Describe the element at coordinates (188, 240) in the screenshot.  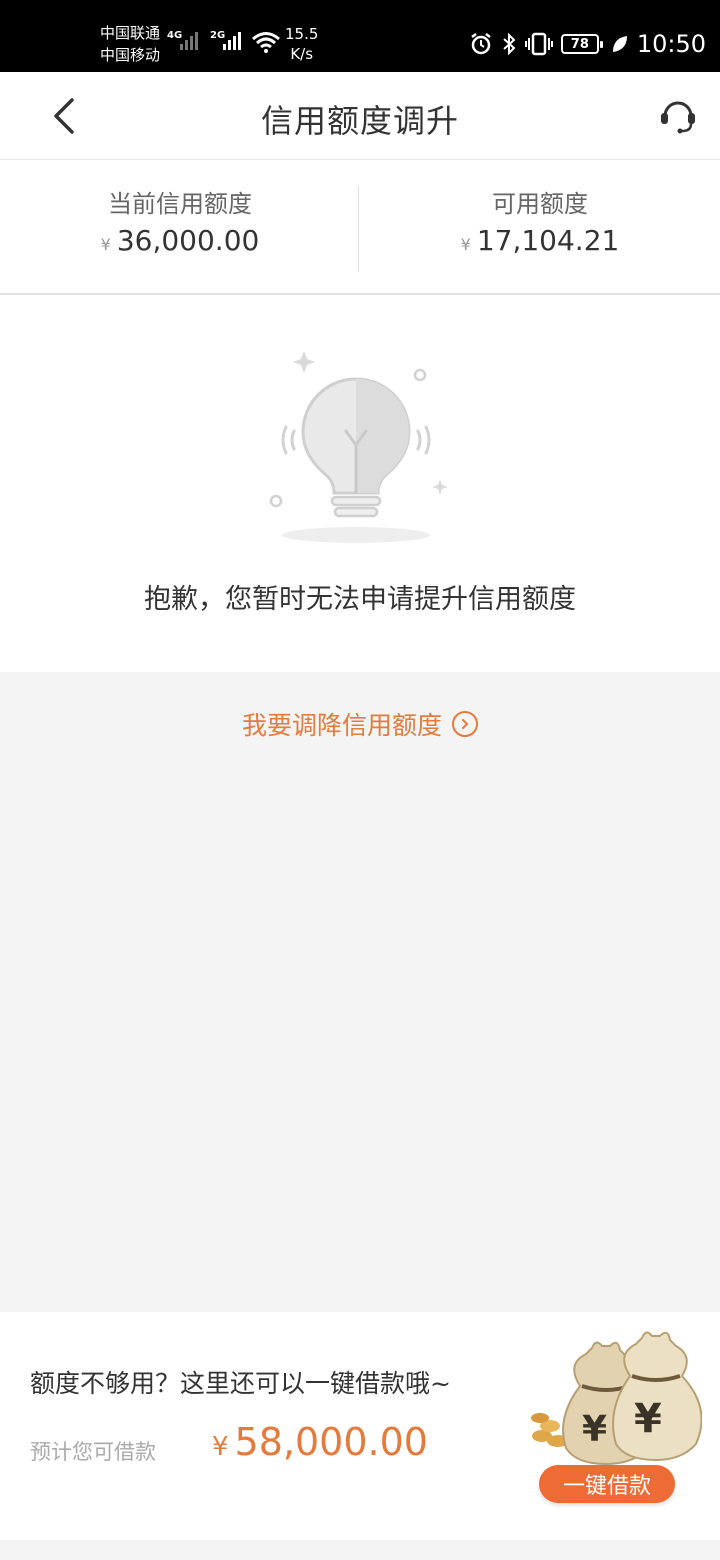
I see `current-credit-value: 36,000.00` at that location.